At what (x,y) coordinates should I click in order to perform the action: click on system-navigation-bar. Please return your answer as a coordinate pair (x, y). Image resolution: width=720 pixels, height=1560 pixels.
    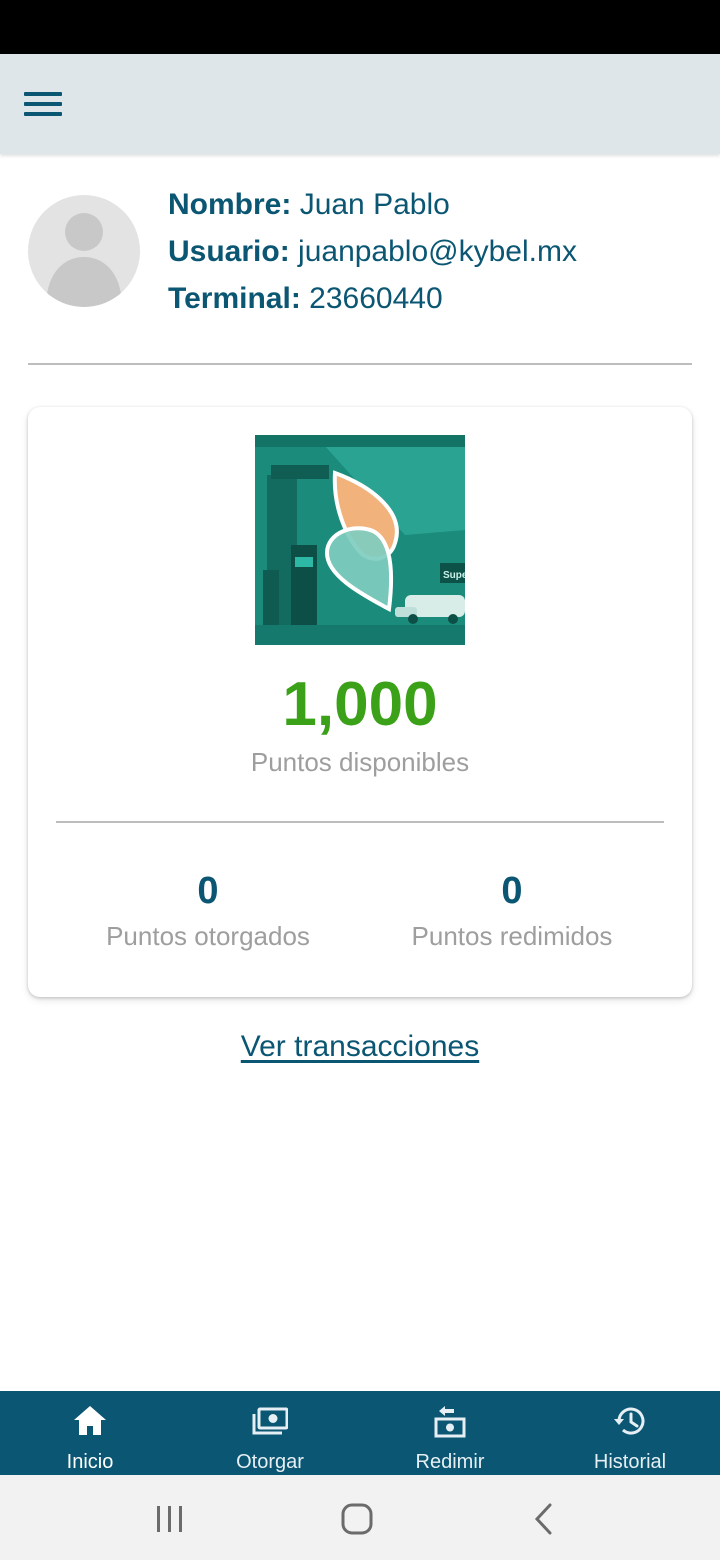
    Looking at the image, I should click on (360, 1517).